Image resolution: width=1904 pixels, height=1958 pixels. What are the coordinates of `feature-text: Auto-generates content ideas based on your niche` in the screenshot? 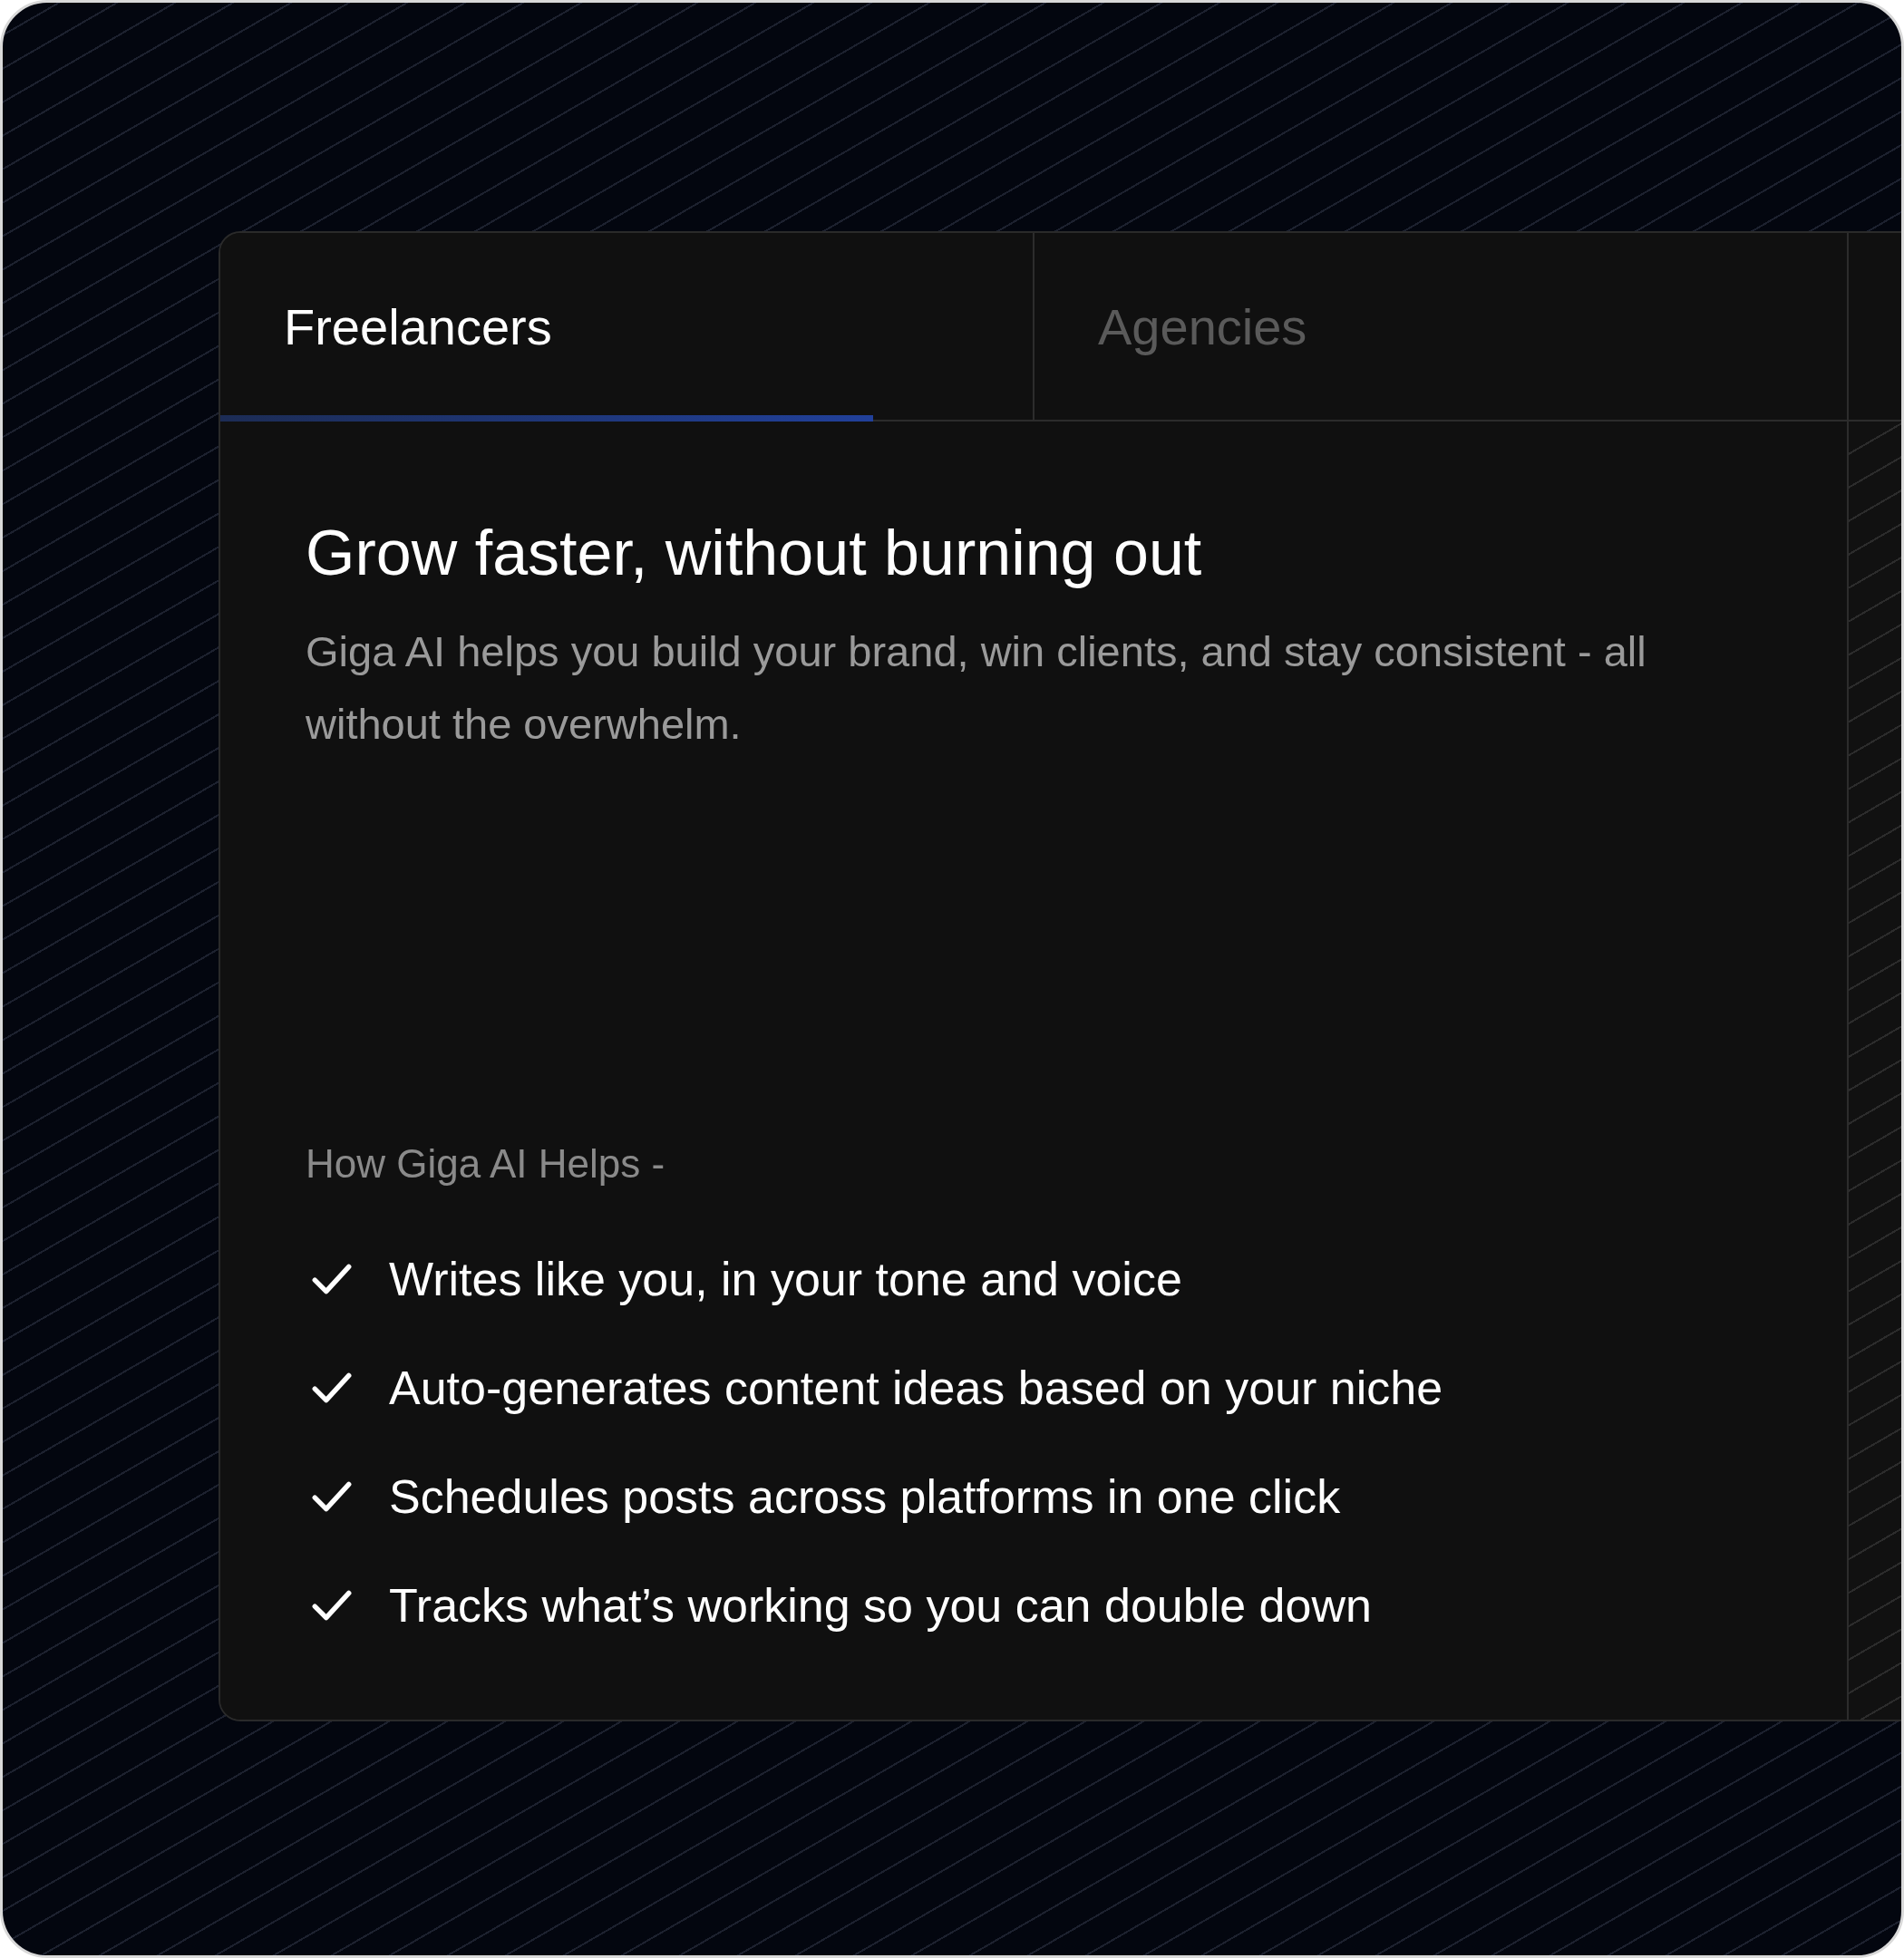 It's located at (916, 1388).